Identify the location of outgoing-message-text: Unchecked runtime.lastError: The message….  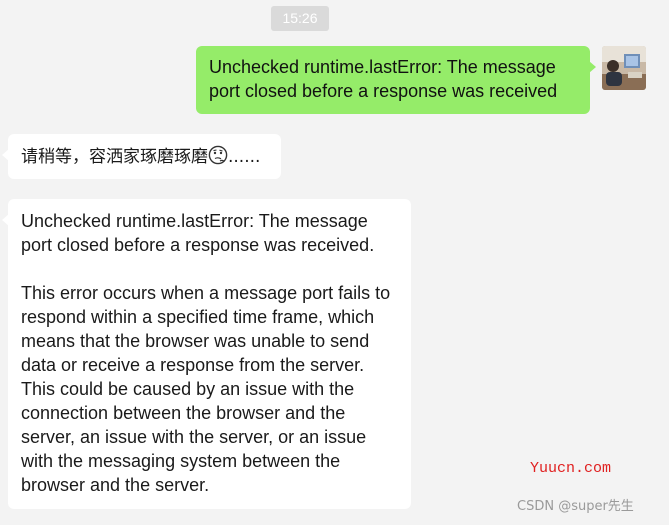
(383, 79).